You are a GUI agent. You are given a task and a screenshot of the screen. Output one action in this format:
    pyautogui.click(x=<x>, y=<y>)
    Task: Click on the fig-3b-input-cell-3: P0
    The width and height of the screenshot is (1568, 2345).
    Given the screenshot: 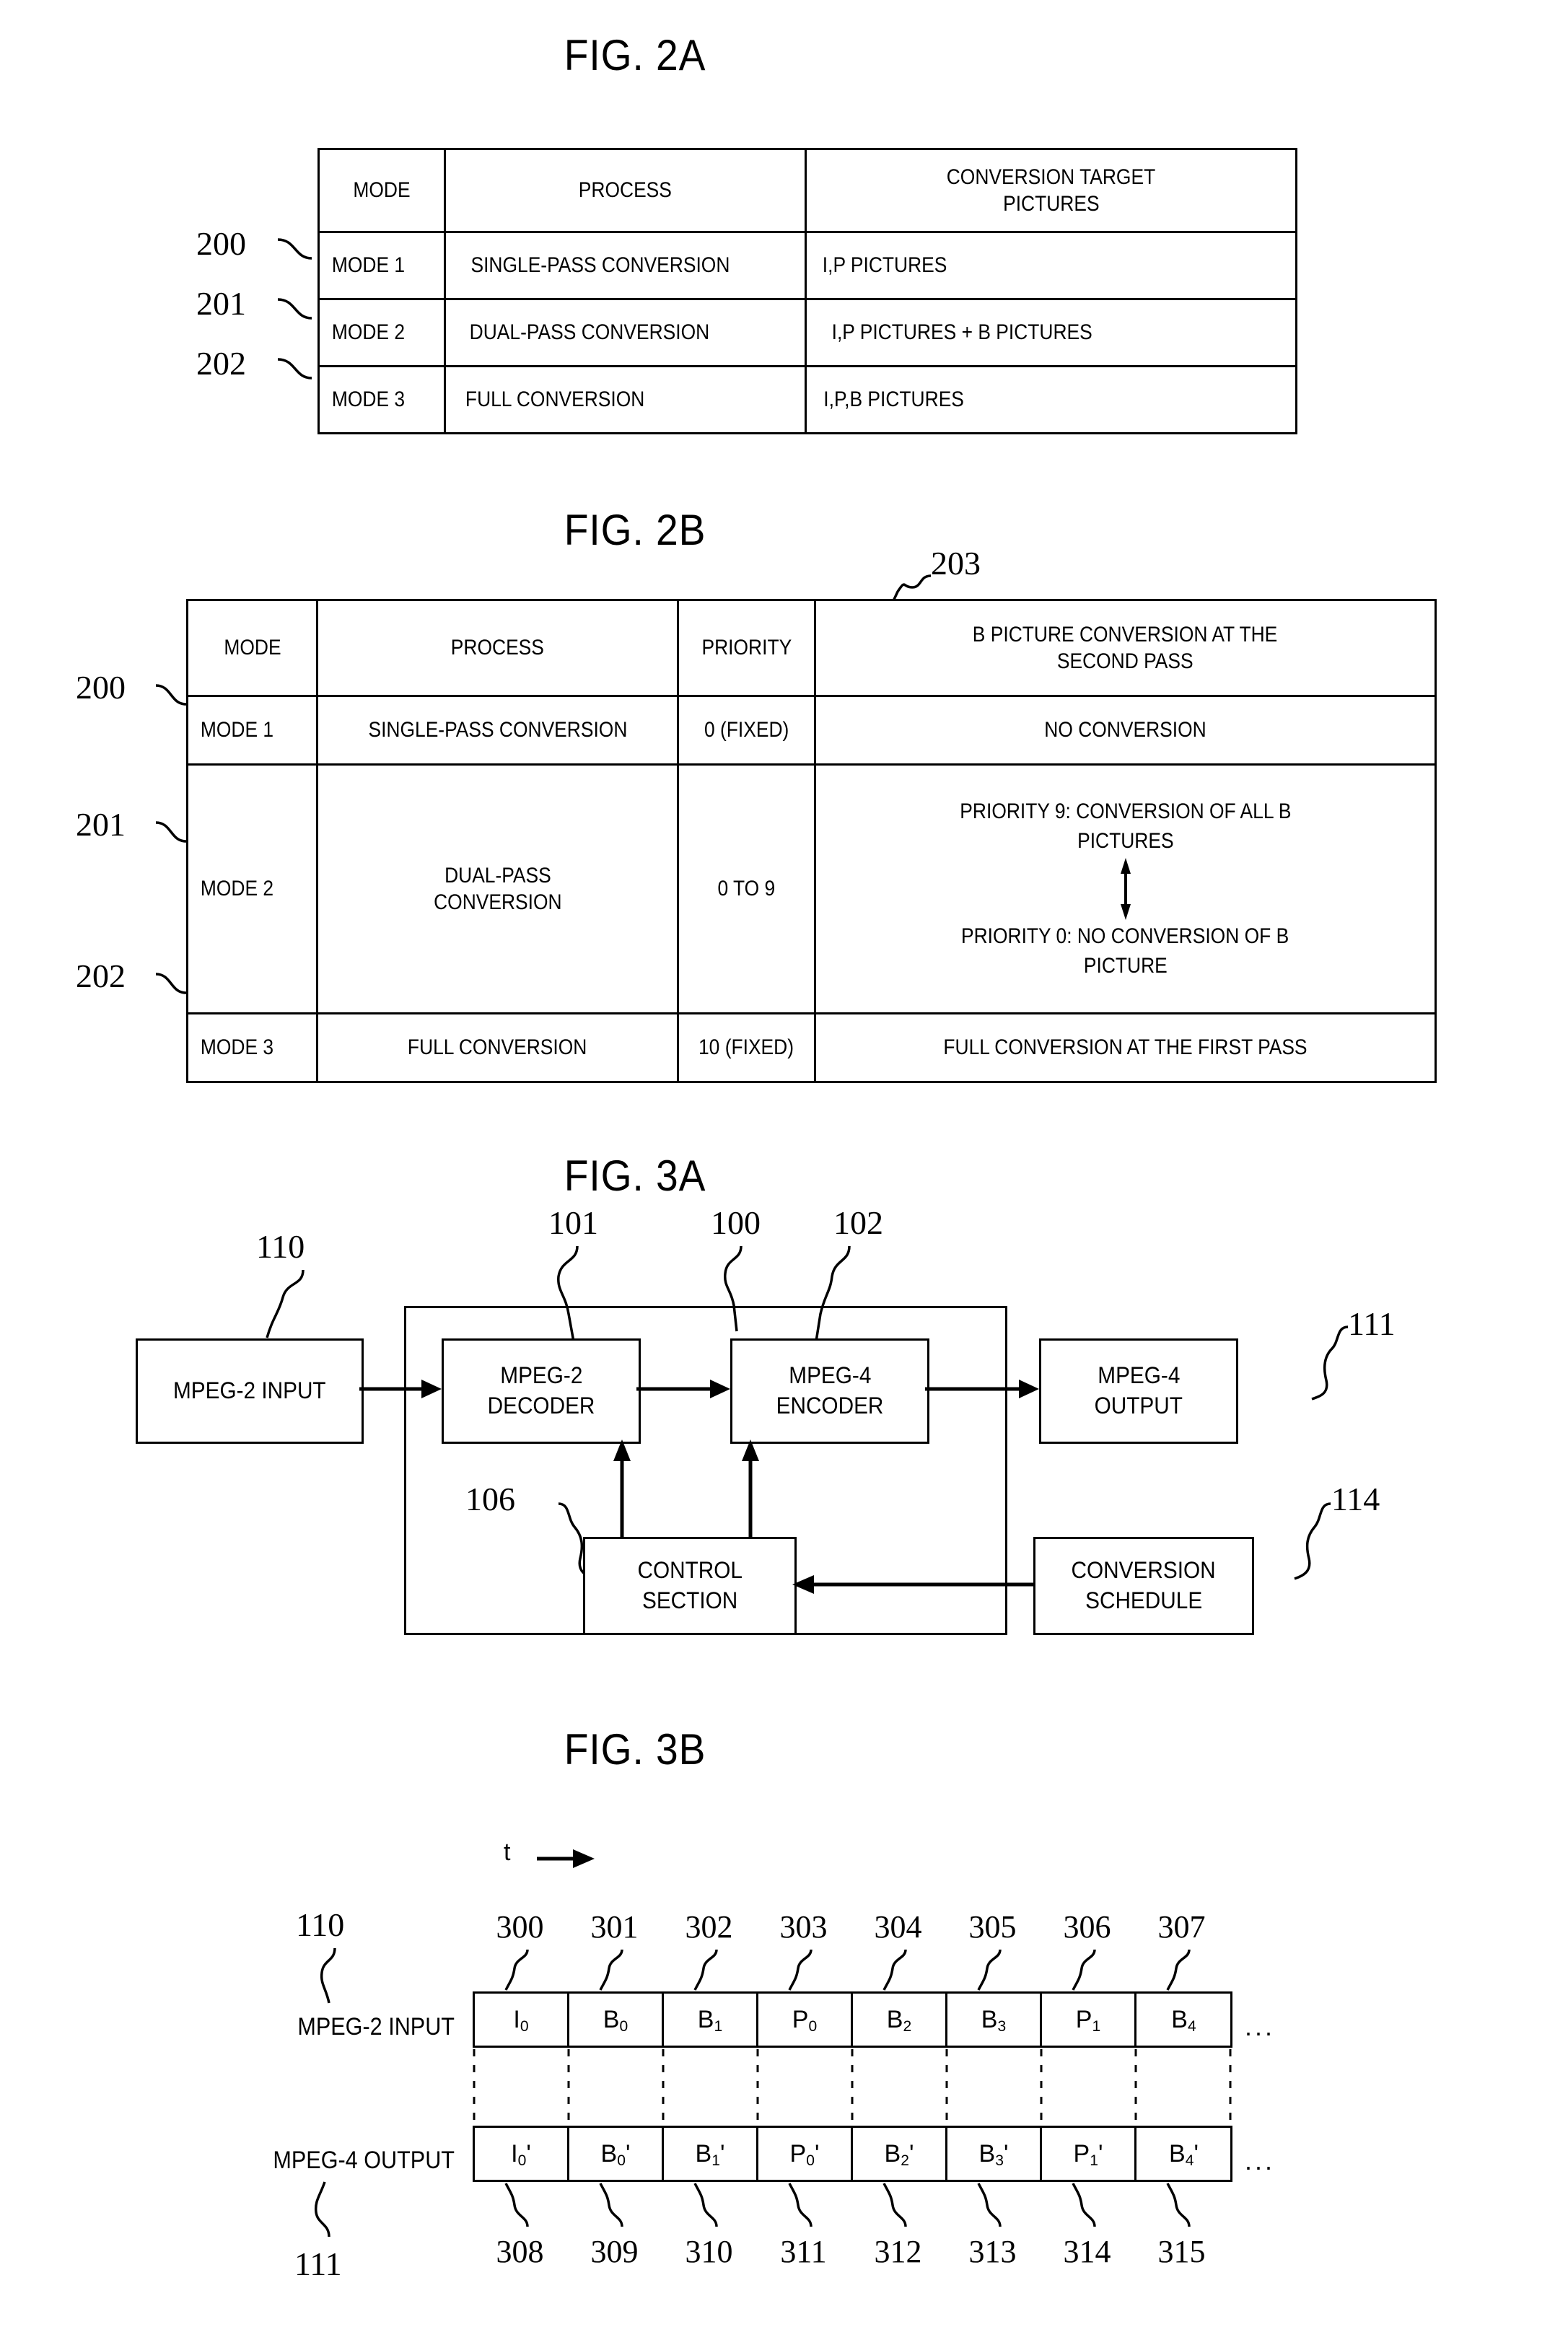 What is the action you would take?
    pyautogui.click(x=805, y=2020)
    